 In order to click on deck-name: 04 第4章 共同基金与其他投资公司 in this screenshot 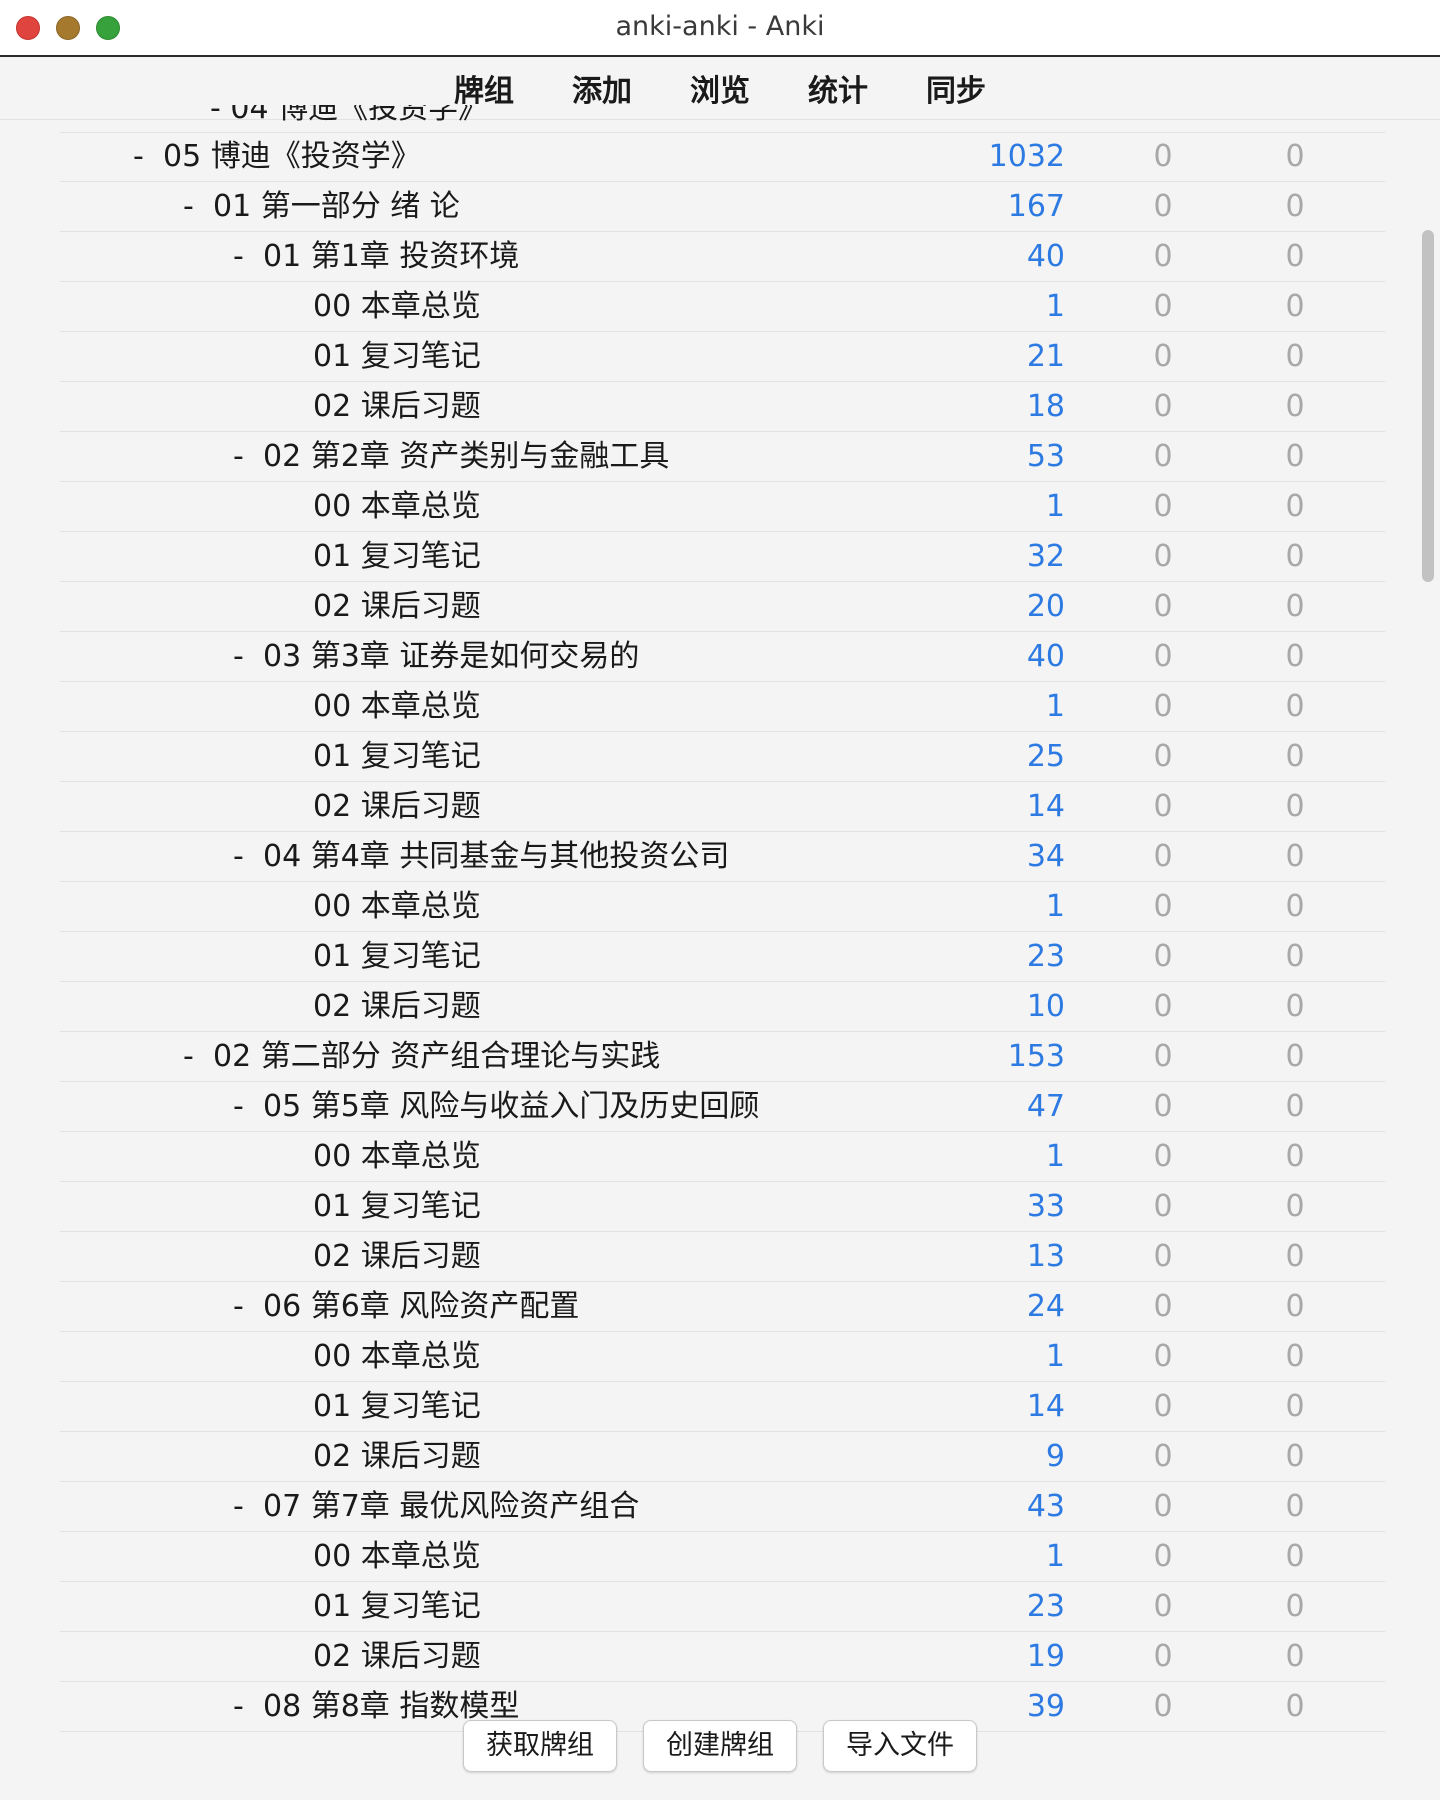, I will do `click(496, 856)`.